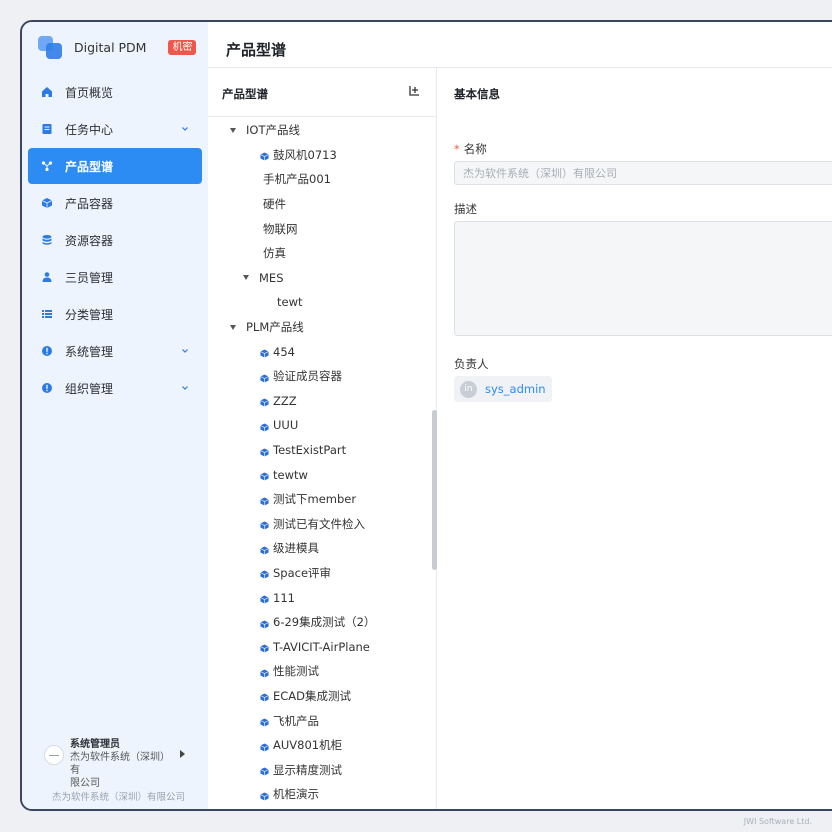 The width and height of the screenshot is (832, 832). What do you see at coordinates (320, 155) in the screenshot?
I see `tree-node: 鼓风机0713` at bounding box center [320, 155].